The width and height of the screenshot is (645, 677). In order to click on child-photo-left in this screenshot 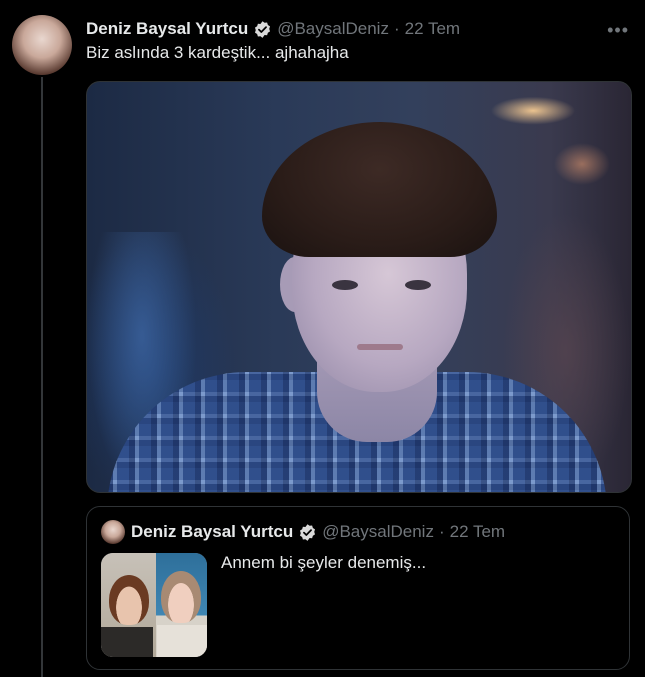, I will do `click(129, 600)`.